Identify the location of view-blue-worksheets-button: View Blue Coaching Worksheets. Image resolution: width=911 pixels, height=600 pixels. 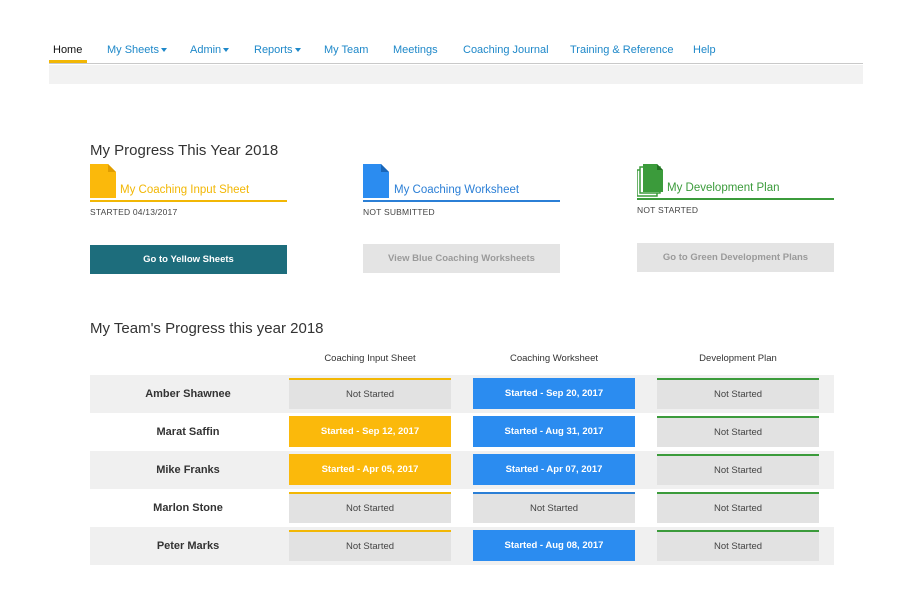
(461, 258).